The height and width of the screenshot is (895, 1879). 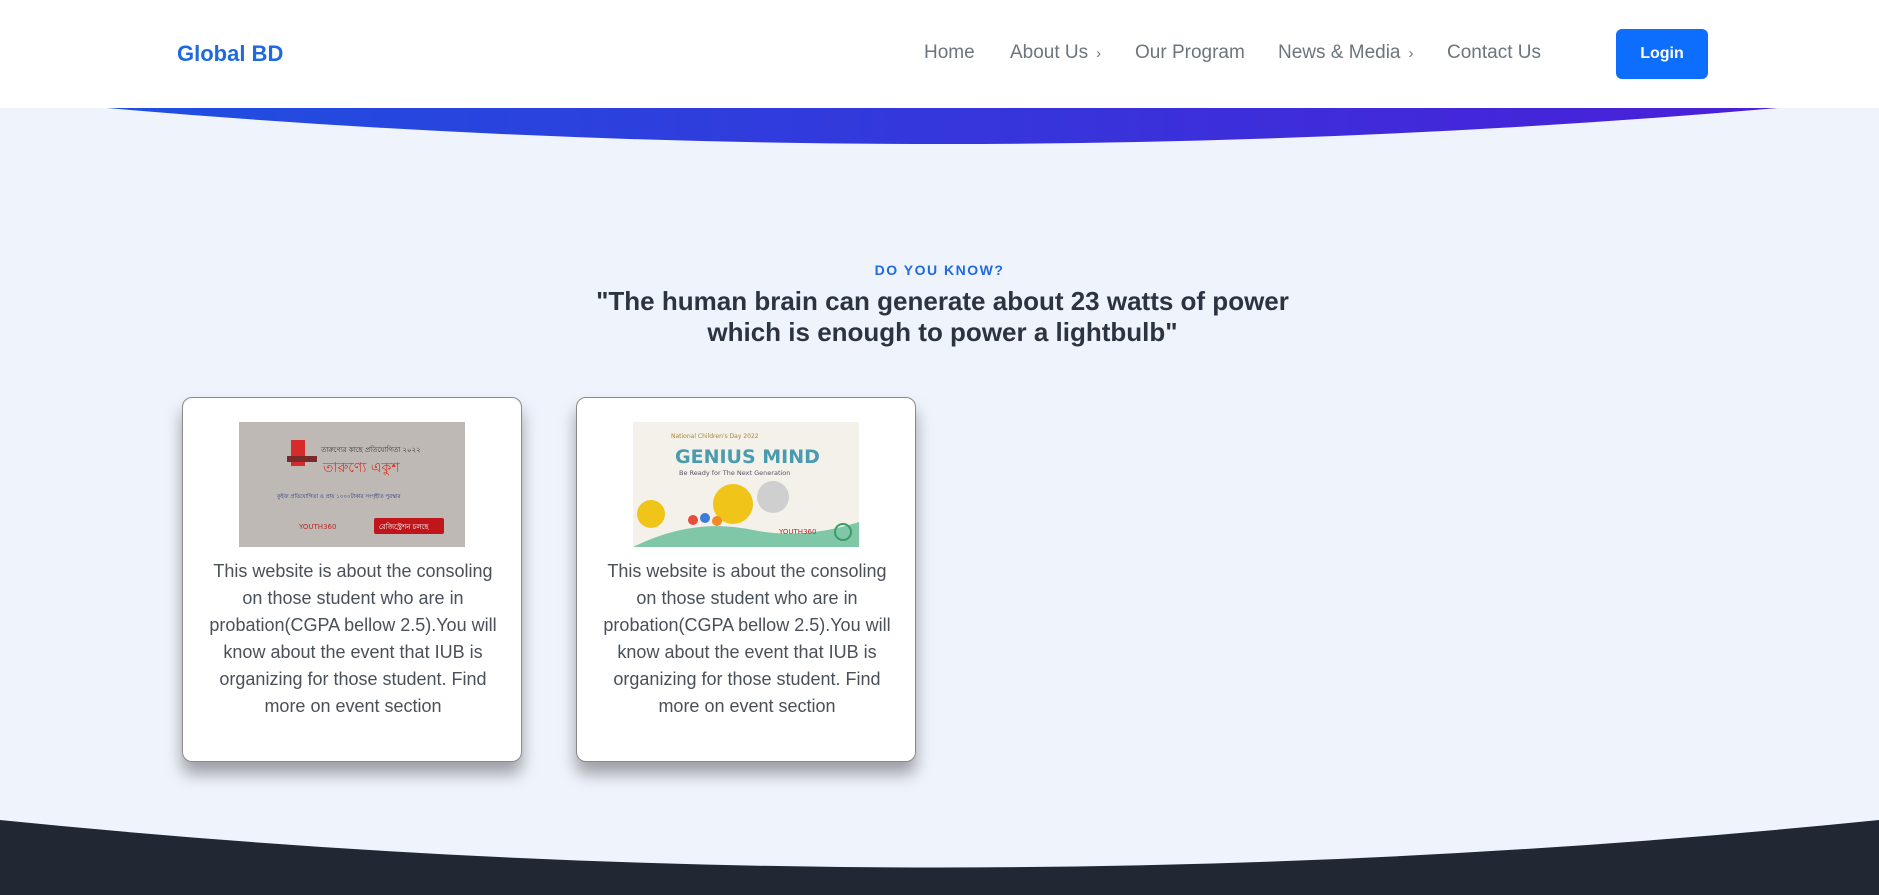 I want to click on nav-item-label: Contact Us, so click(x=1494, y=52).